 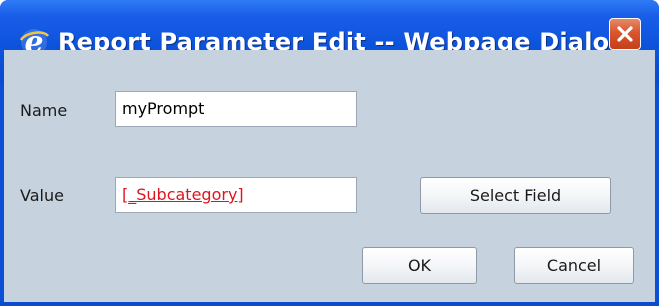 I want to click on value-field-link: [_Subcategory], so click(x=183, y=194).